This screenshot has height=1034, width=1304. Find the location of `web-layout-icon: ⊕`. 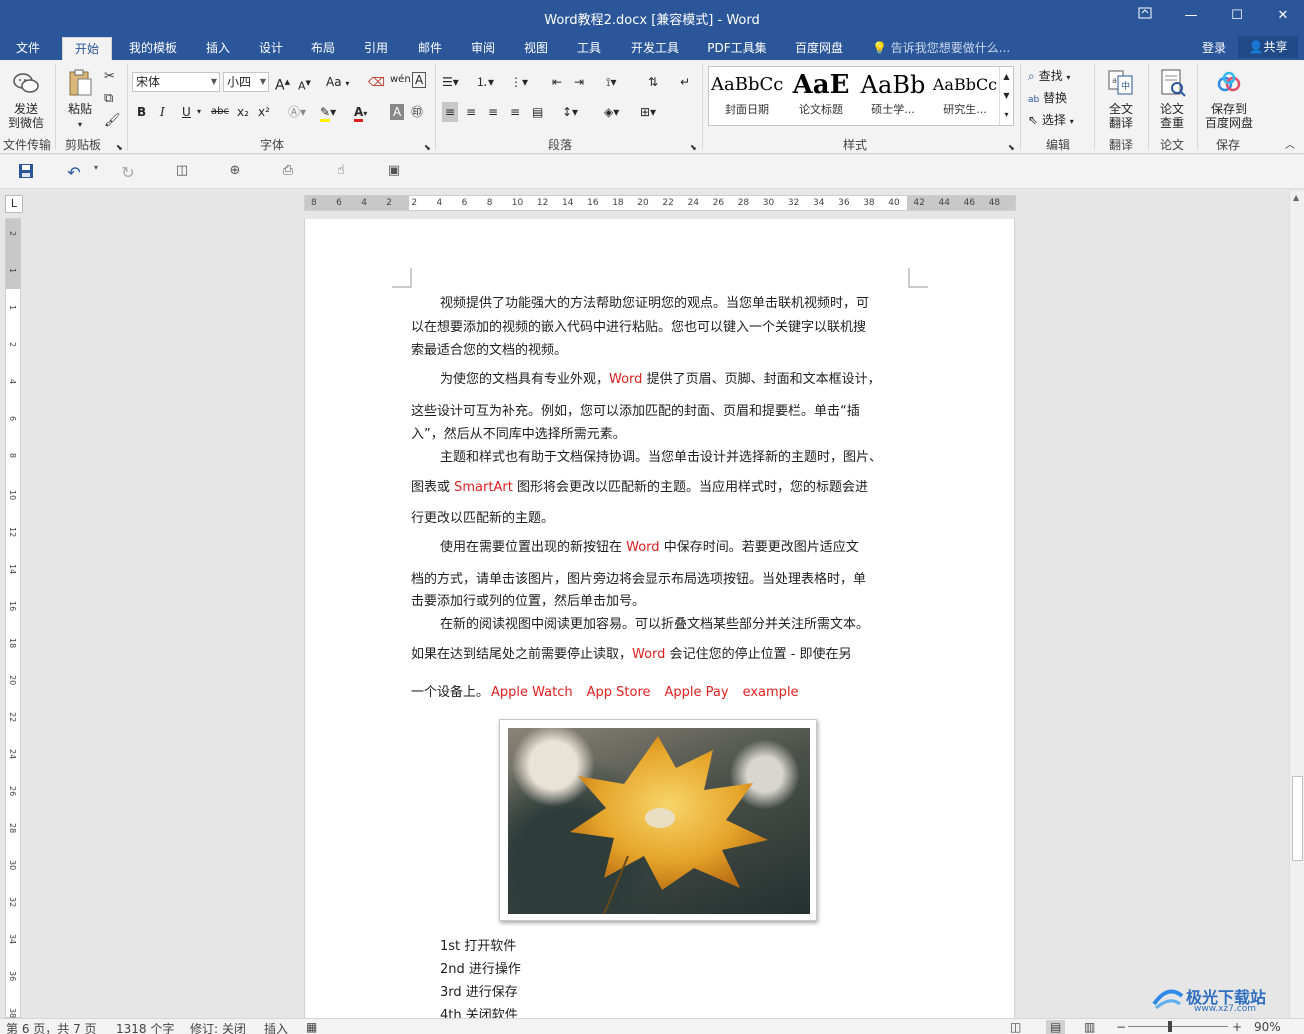

web-layout-icon: ⊕ is located at coordinates (235, 172).